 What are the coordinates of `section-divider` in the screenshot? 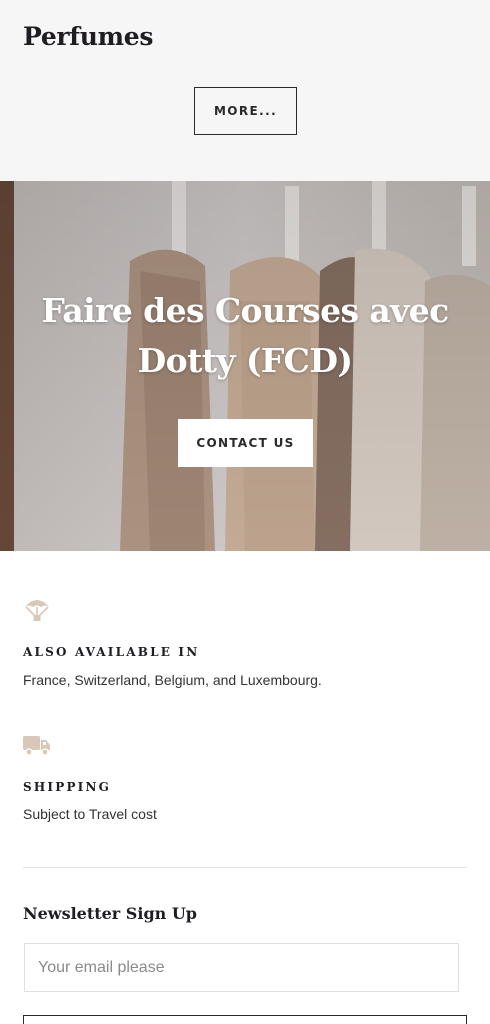 It's located at (245, 867).